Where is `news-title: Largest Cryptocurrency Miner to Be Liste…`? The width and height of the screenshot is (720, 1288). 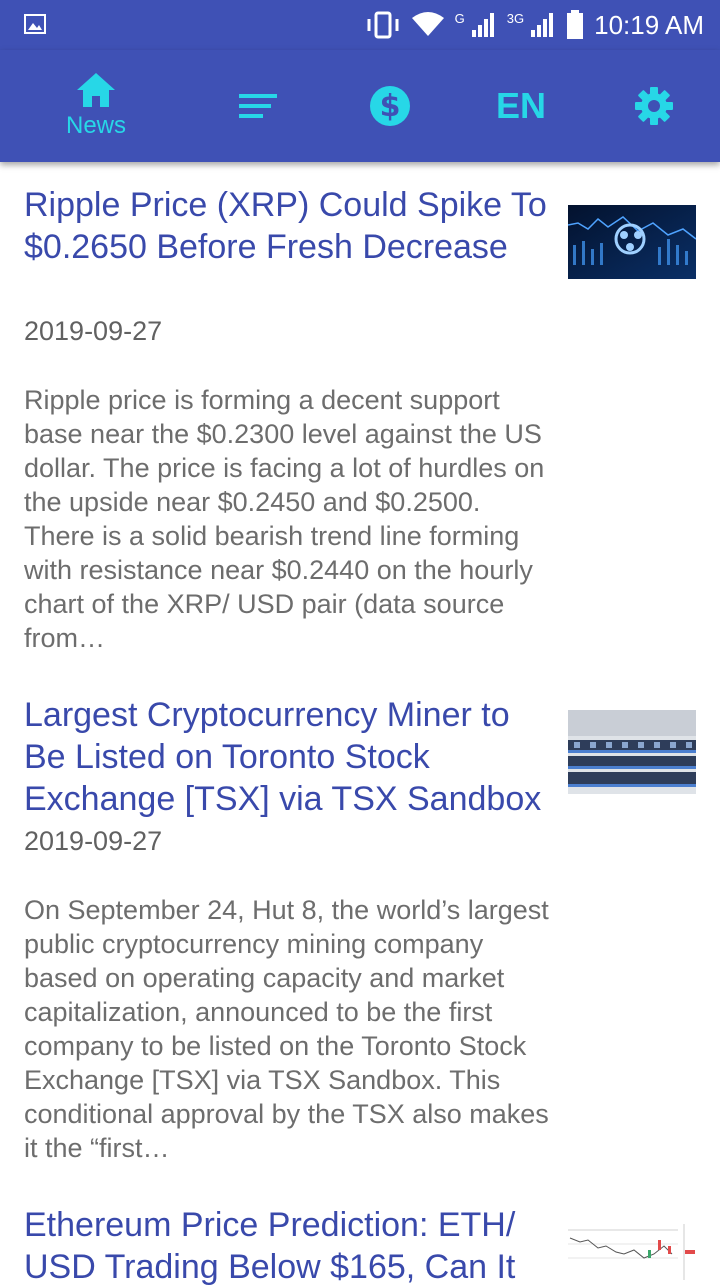 news-title: Largest Cryptocurrency Miner to Be Liste… is located at coordinates (291, 757).